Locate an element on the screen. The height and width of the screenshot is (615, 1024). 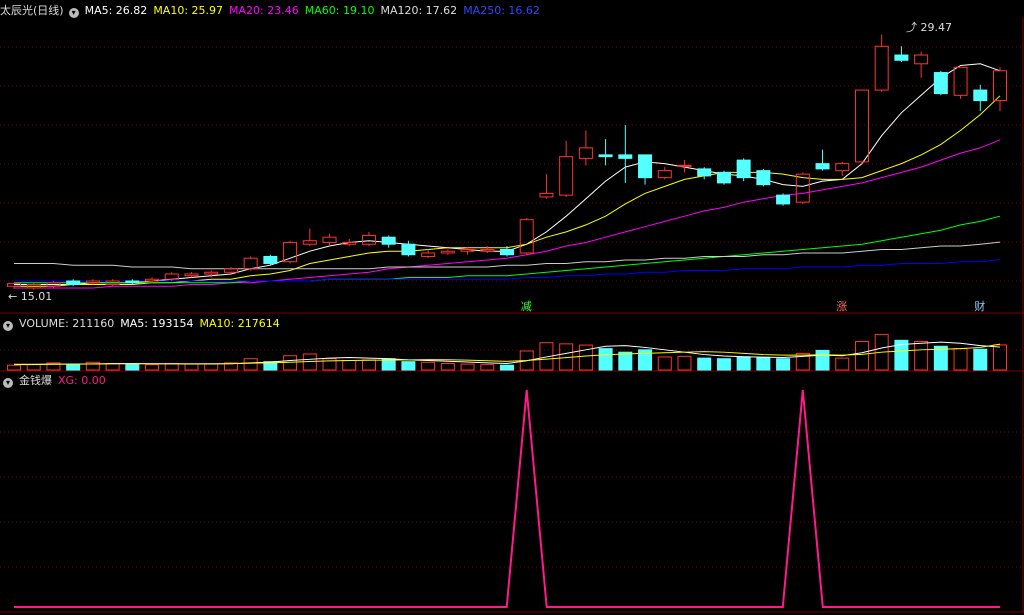
ma60-value: MA60: 19.10 is located at coordinates (339, 10).